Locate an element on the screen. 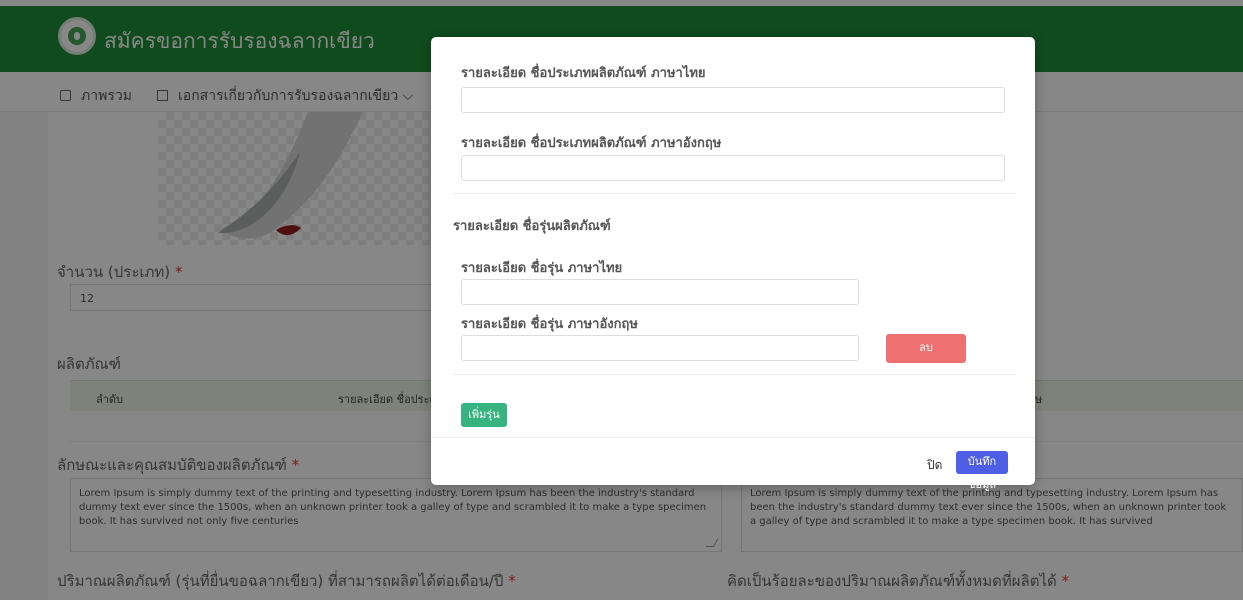 The width and height of the screenshot is (1243, 600). close-modal-button: ปิด is located at coordinates (934, 465).